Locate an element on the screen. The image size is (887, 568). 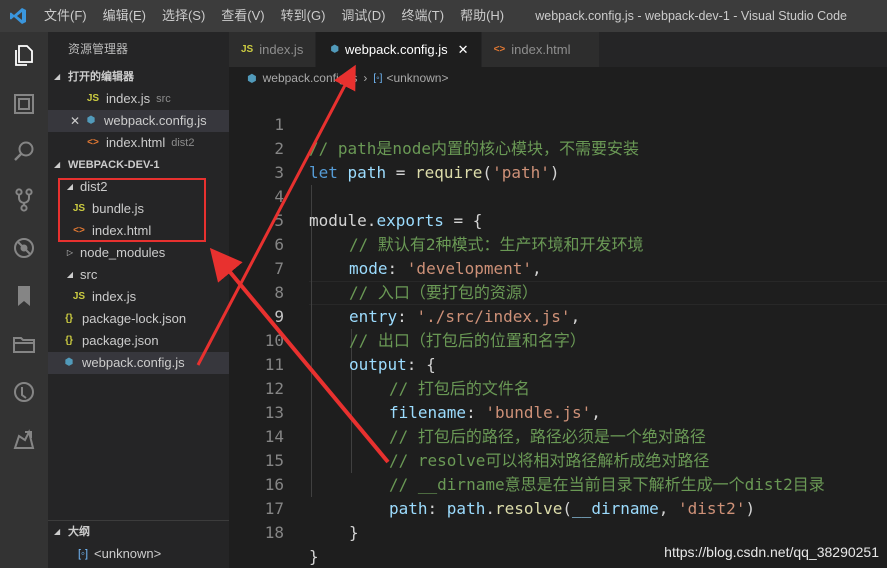
code-line-current: 9 // 出口（打包后的位置和名字） is located at coordinates (558, 315).